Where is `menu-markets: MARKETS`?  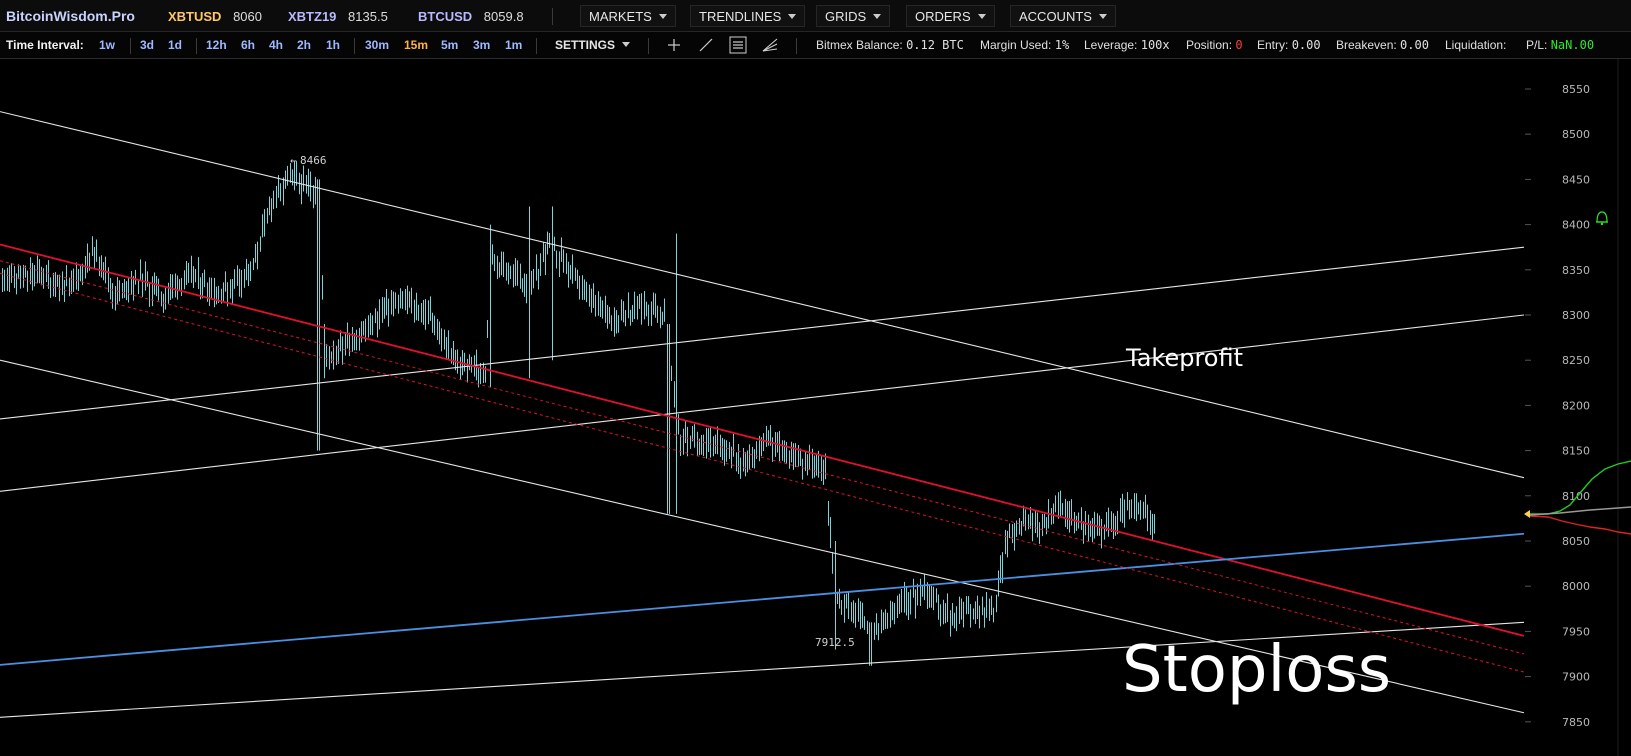 menu-markets: MARKETS is located at coordinates (628, 16).